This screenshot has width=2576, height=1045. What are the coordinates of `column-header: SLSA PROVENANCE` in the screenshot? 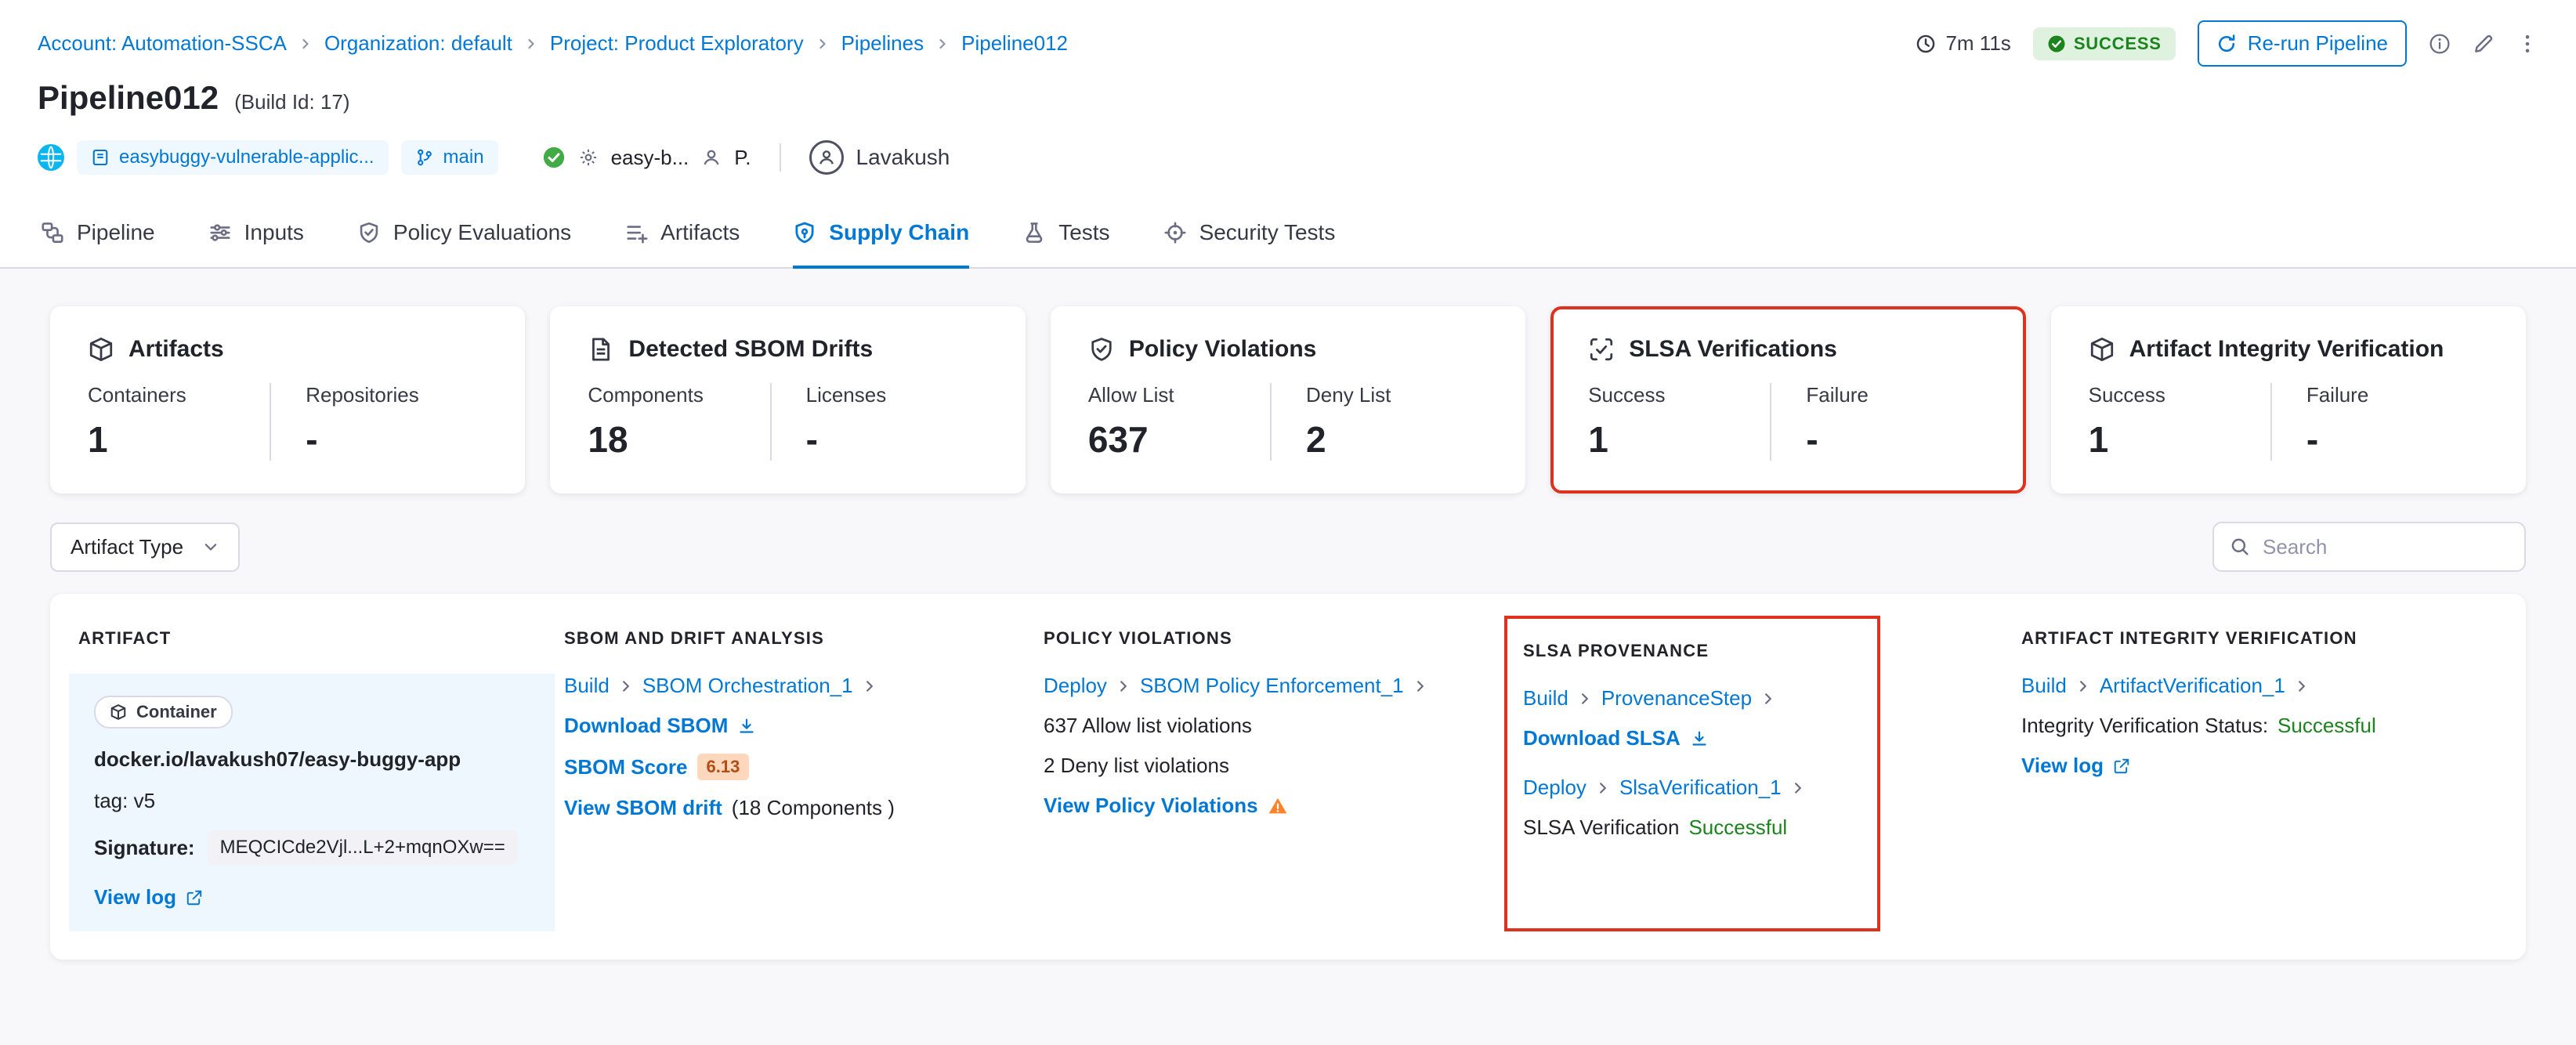 It's located at (1616, 650).